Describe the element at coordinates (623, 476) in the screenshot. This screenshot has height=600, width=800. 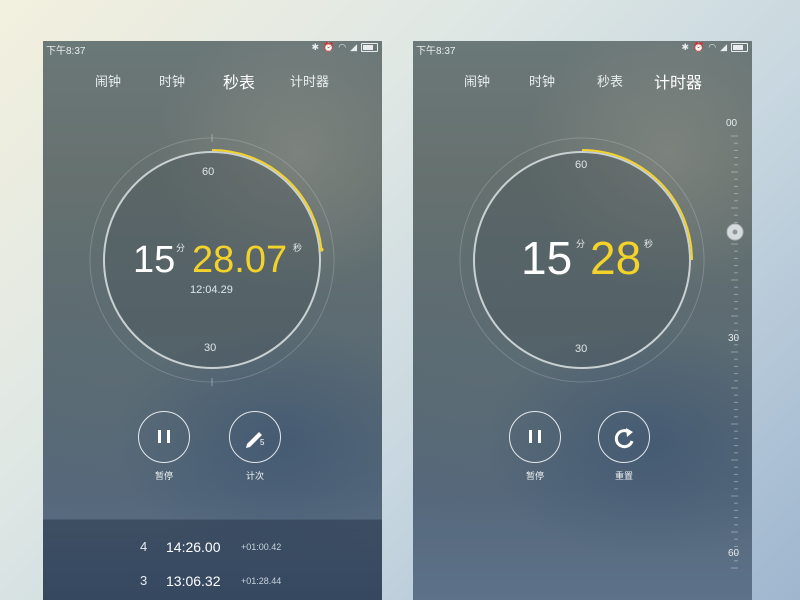
I see `reset-label: 重置` at that location.